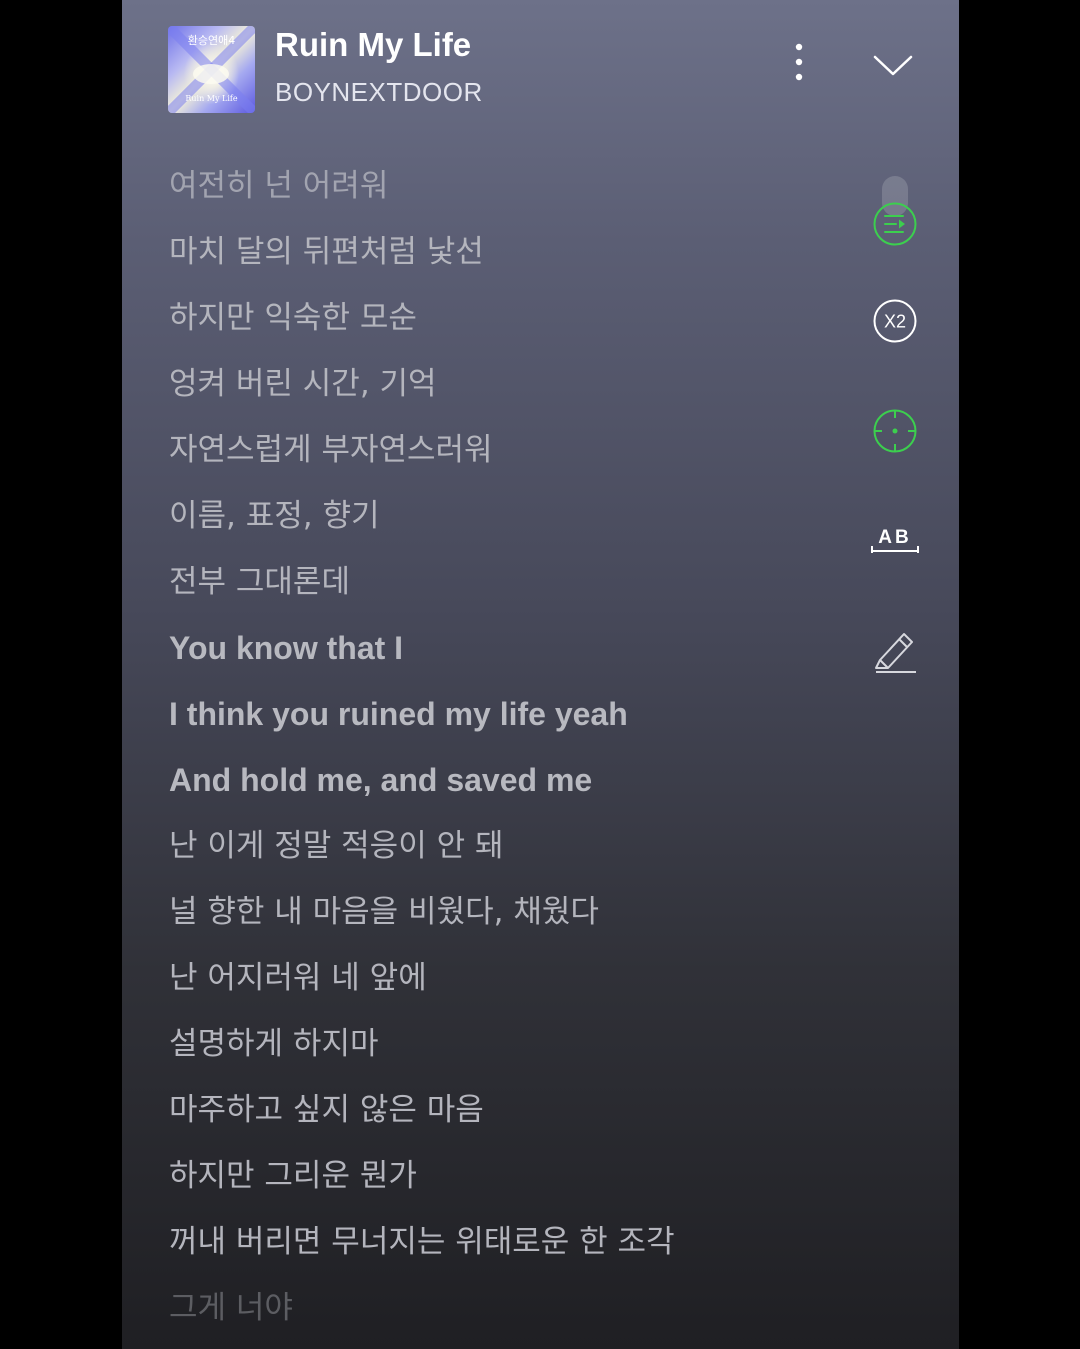  What do you see at coordinates (489, 853) in the screenshot?
I see `lyric-line: 난 이게 정말 적응이 안 돼` at bounding box center [489, 853].